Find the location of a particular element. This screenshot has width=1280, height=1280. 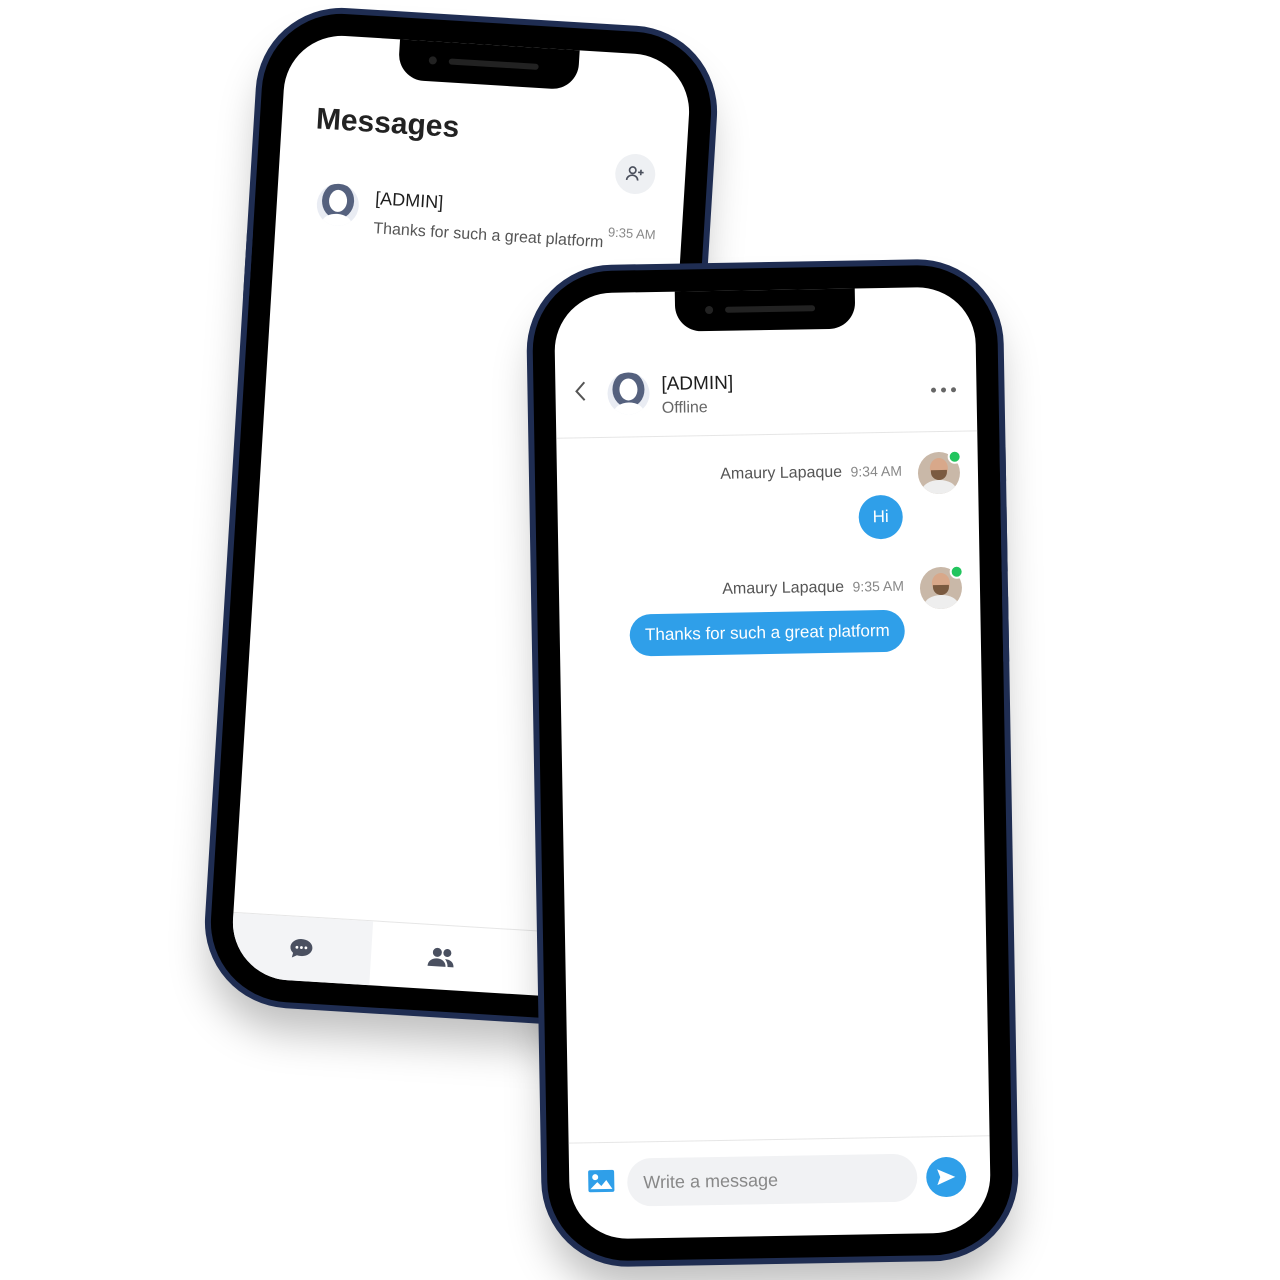

users-icon is located at coordinates (440, 957).